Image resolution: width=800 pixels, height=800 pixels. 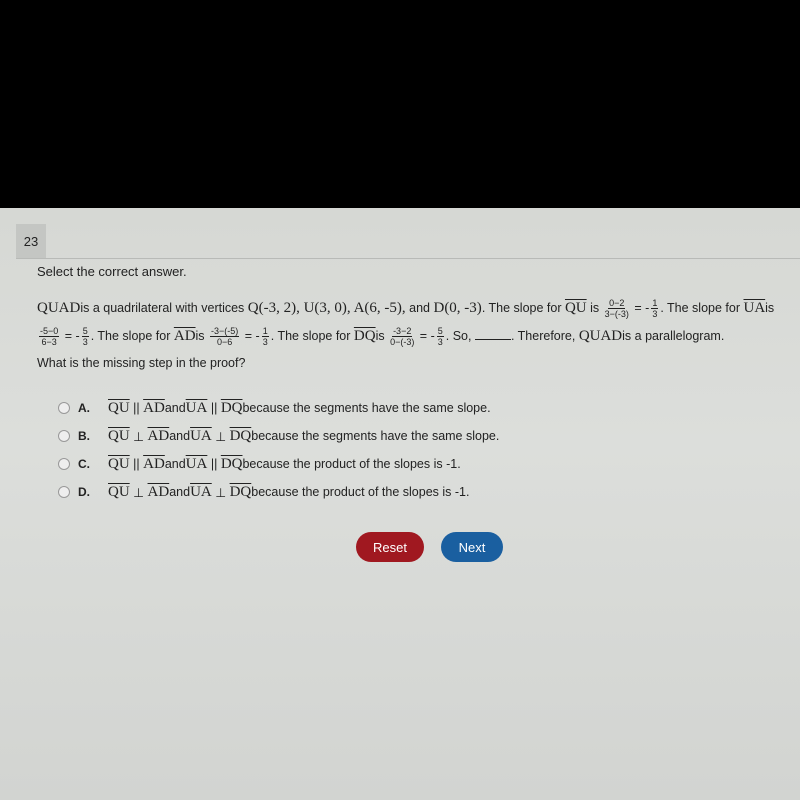 I want to click on numerator: 0−2, so click(x=617, y=304).